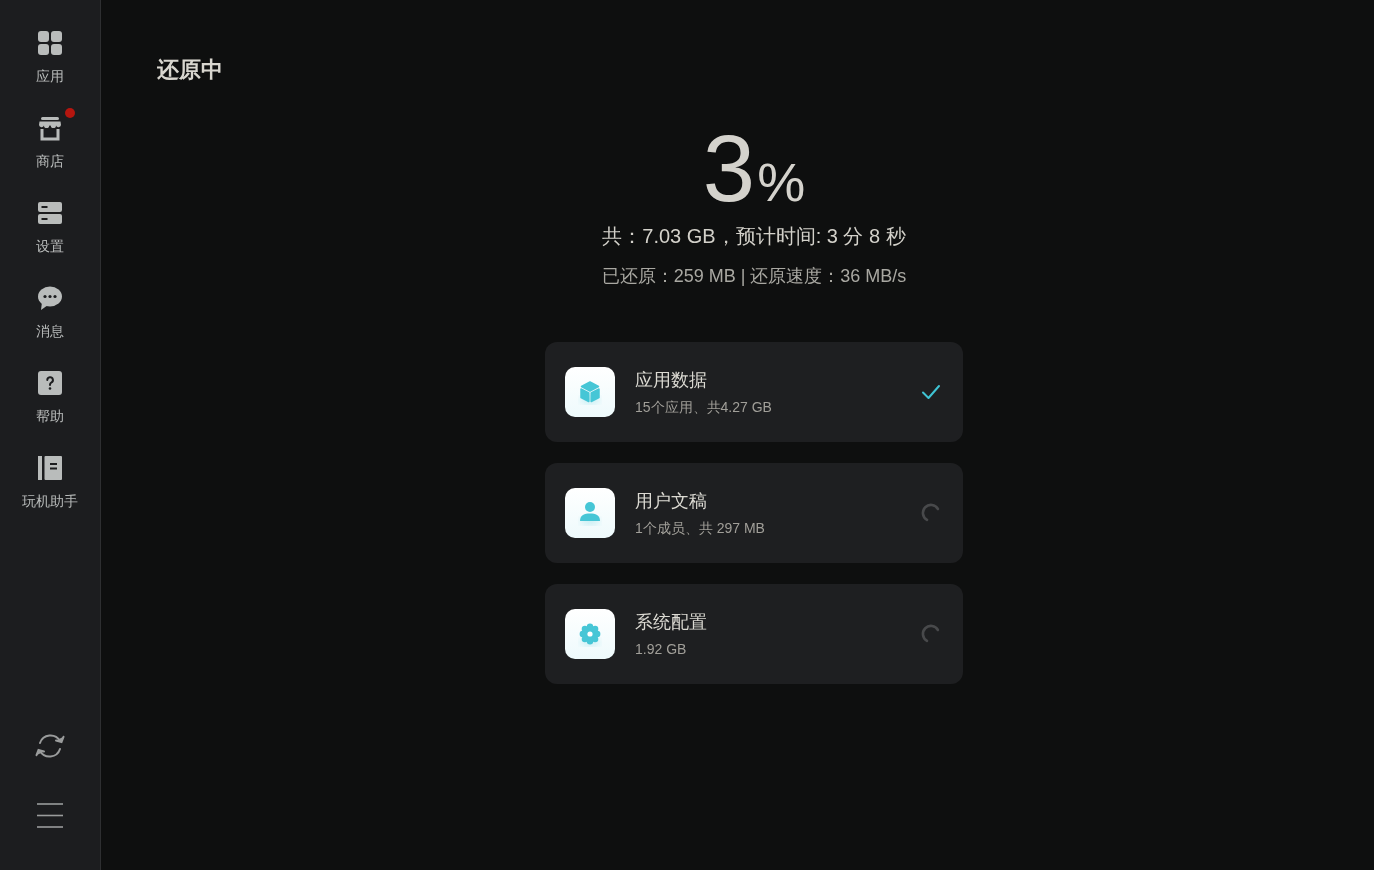 The height and width of the screenshot is (870, 1374). I want to click on grid-icon, so click(50, 43).